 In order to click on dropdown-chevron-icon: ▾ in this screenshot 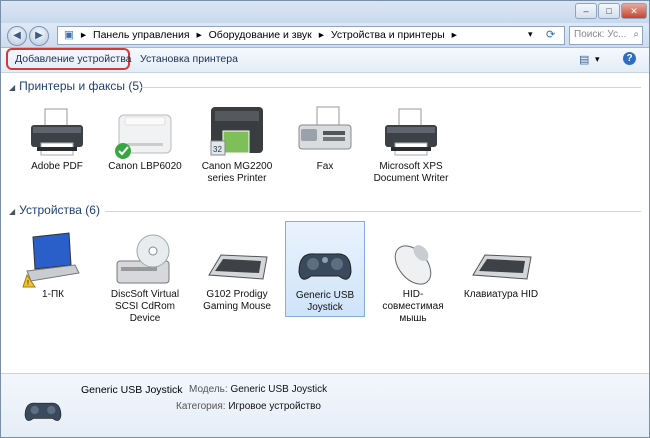, I will do `click(530, 34)`.